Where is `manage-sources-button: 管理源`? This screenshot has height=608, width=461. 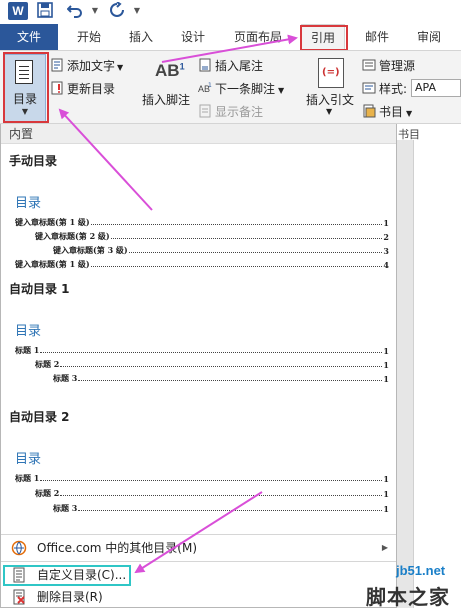
manage-sources-button: 管理源 is located at coordinates (388, 66).